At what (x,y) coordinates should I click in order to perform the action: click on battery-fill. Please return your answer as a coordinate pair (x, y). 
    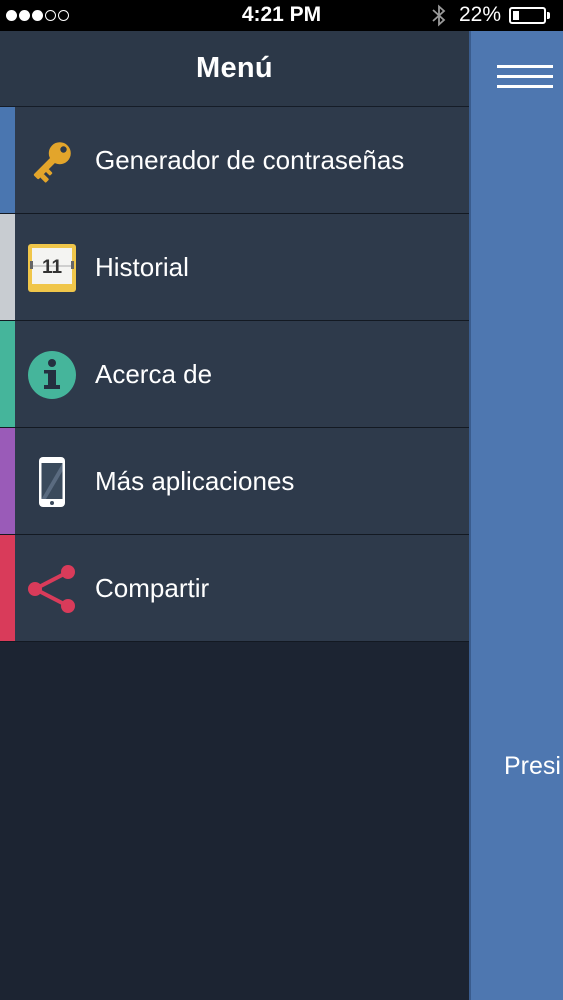
    Looking at the image, I should click on (516, 15).